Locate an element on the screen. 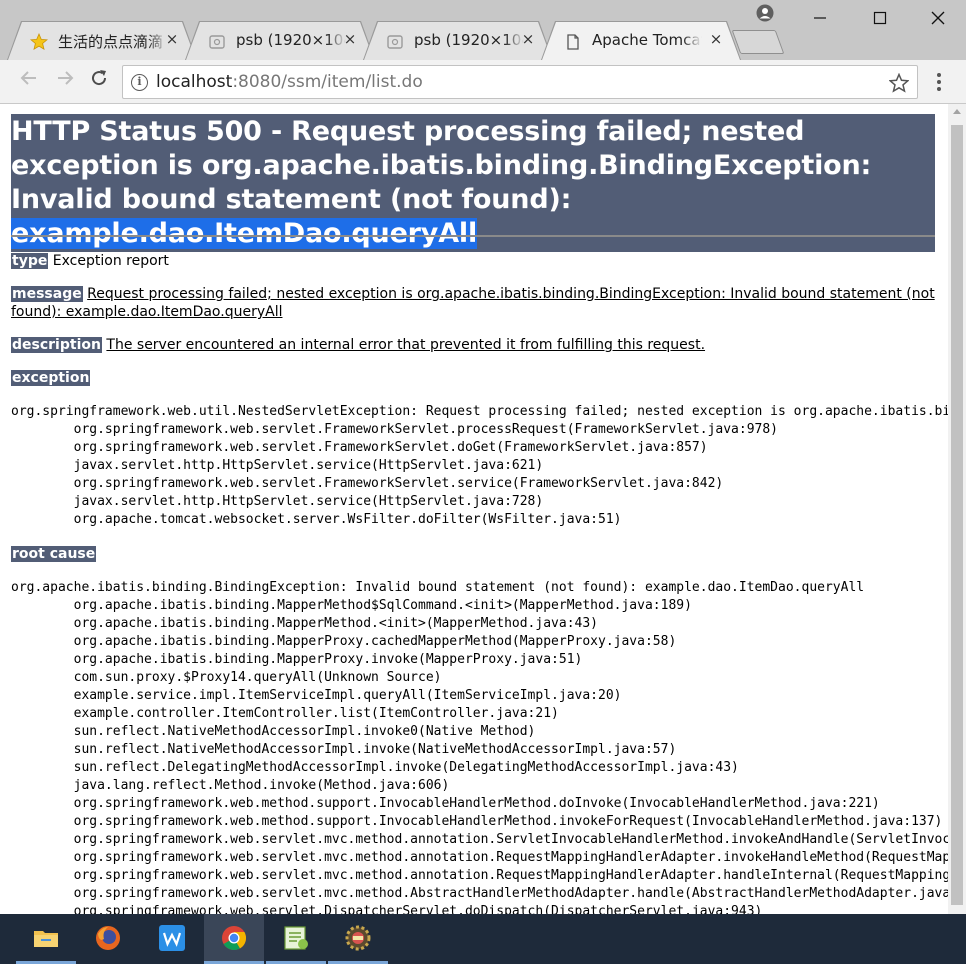  url-text: localhost:8080/ssm/item/list.do is located at coordinates (289, 82).